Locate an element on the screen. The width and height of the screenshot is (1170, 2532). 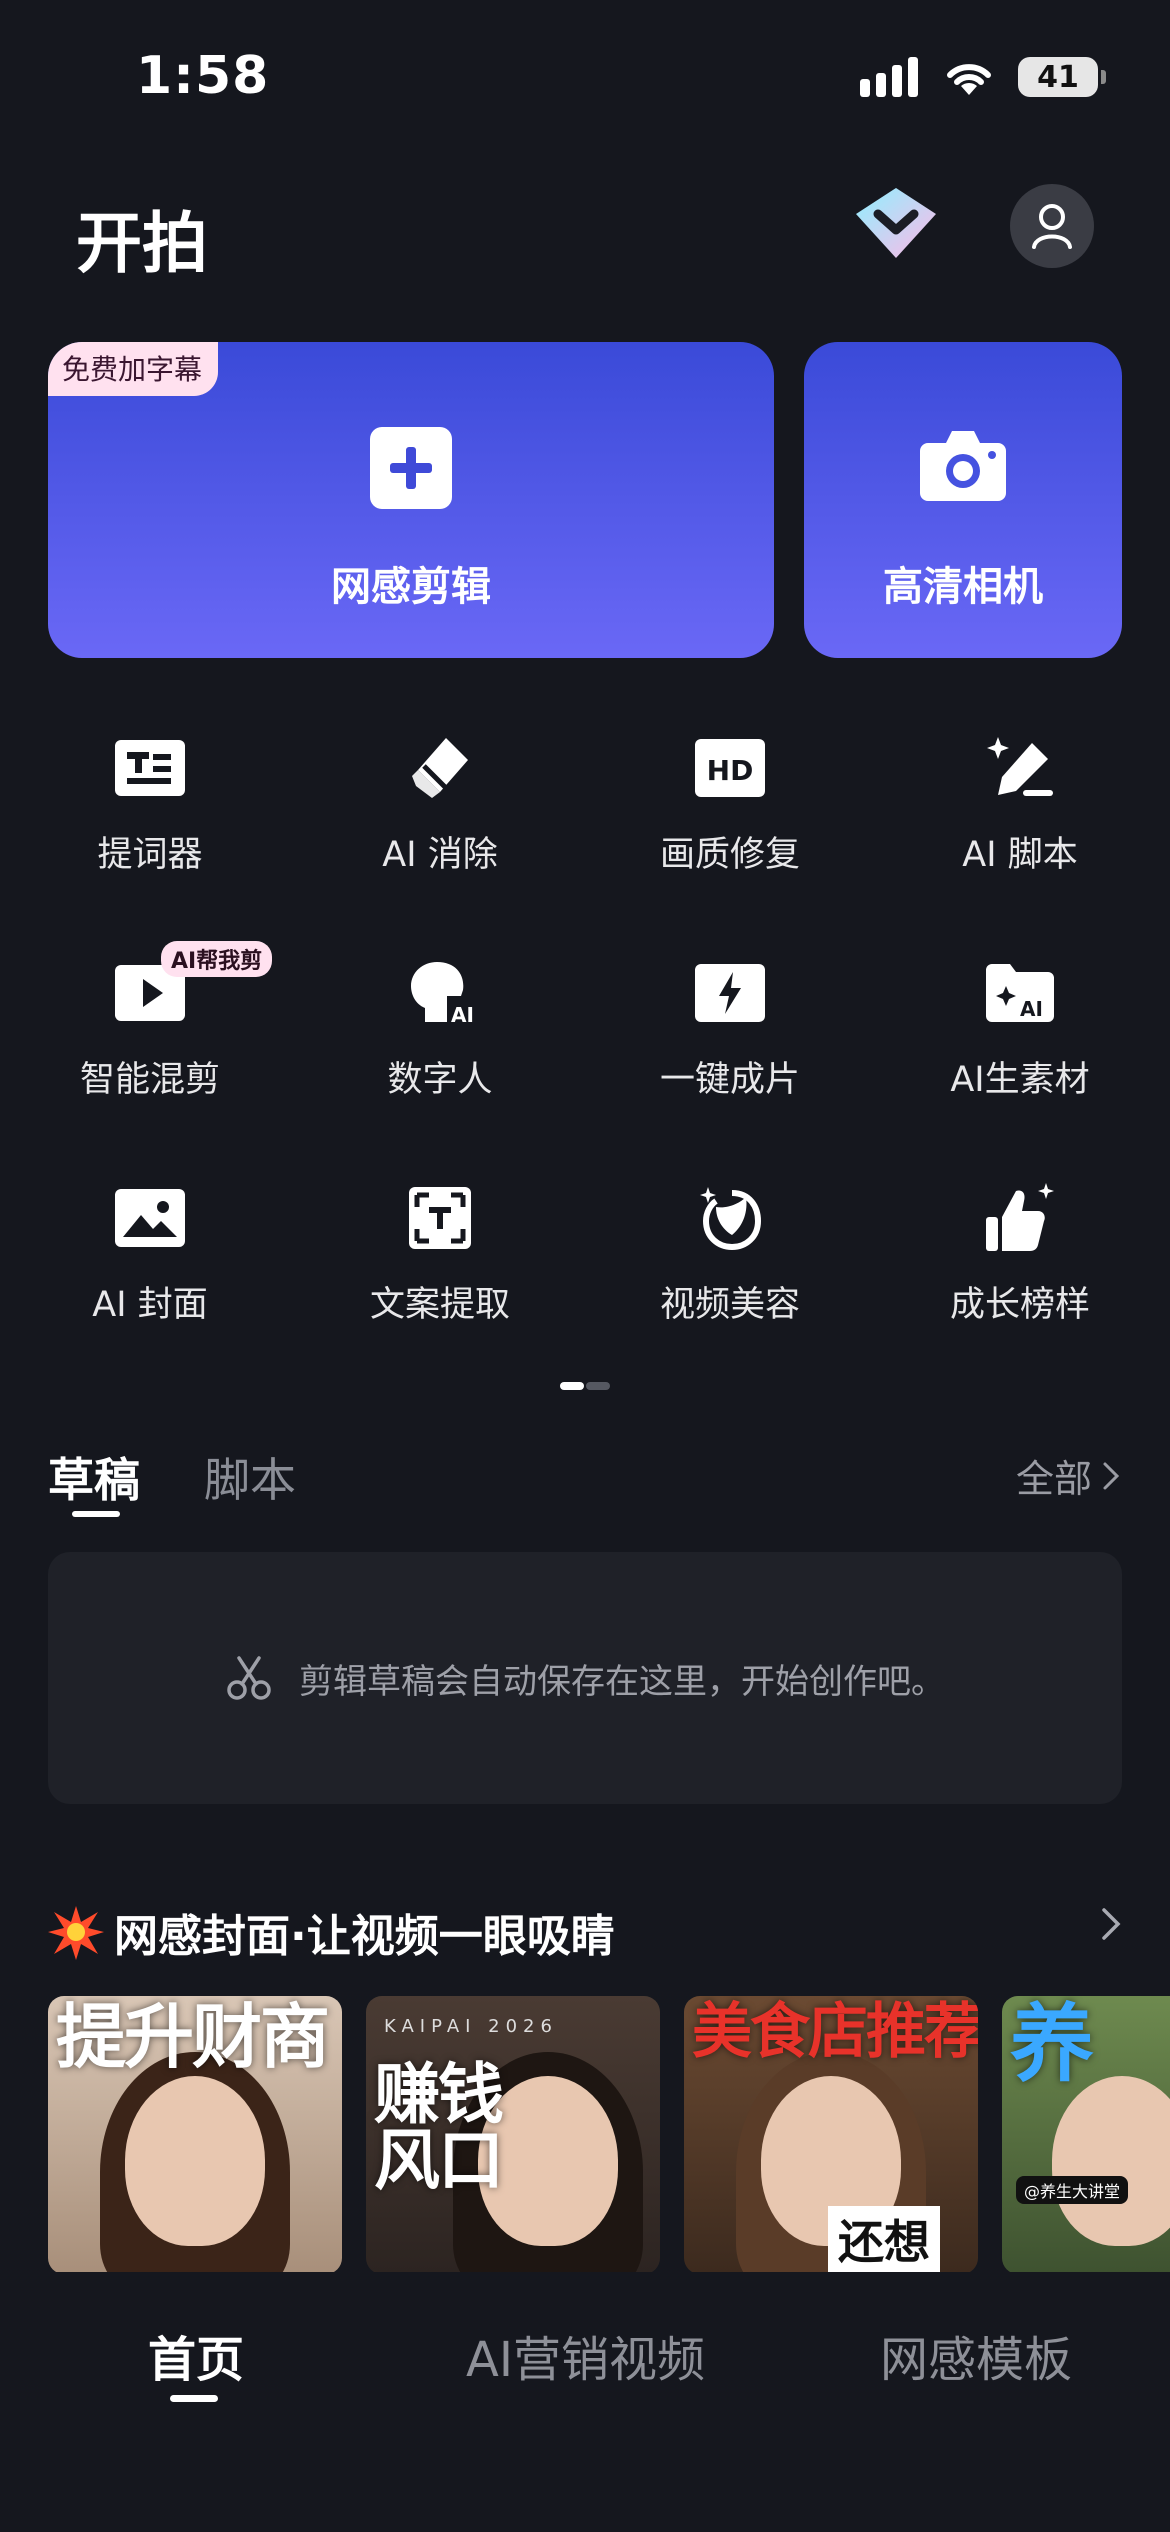
thumbnail-title: 美食店推荐 is located at coordinates (835, 2032).